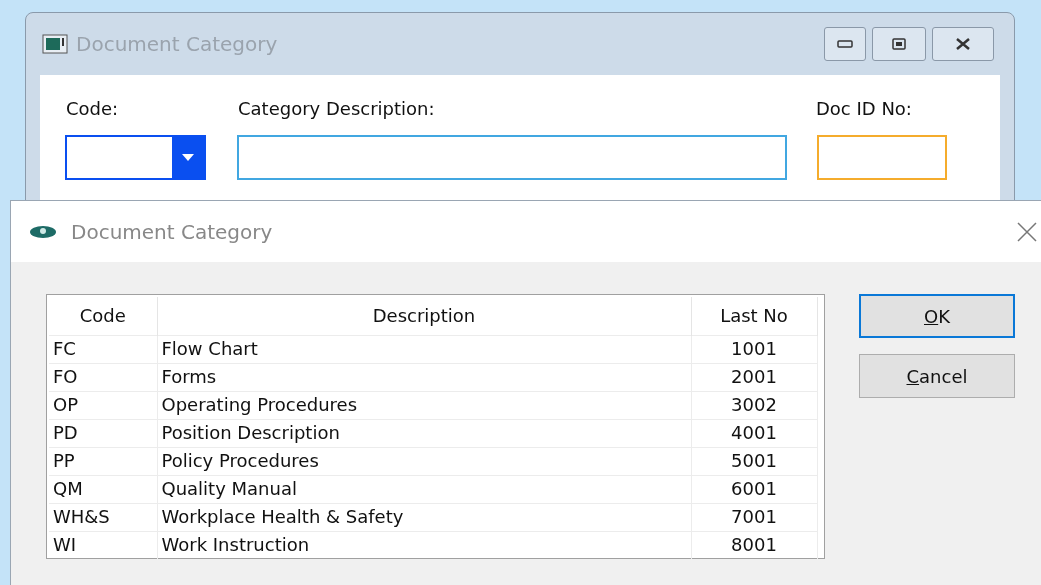 Image resolution: width=1041 pixels, height=585 pixels. I want to click on field-label: Code:, so click(92, 109).